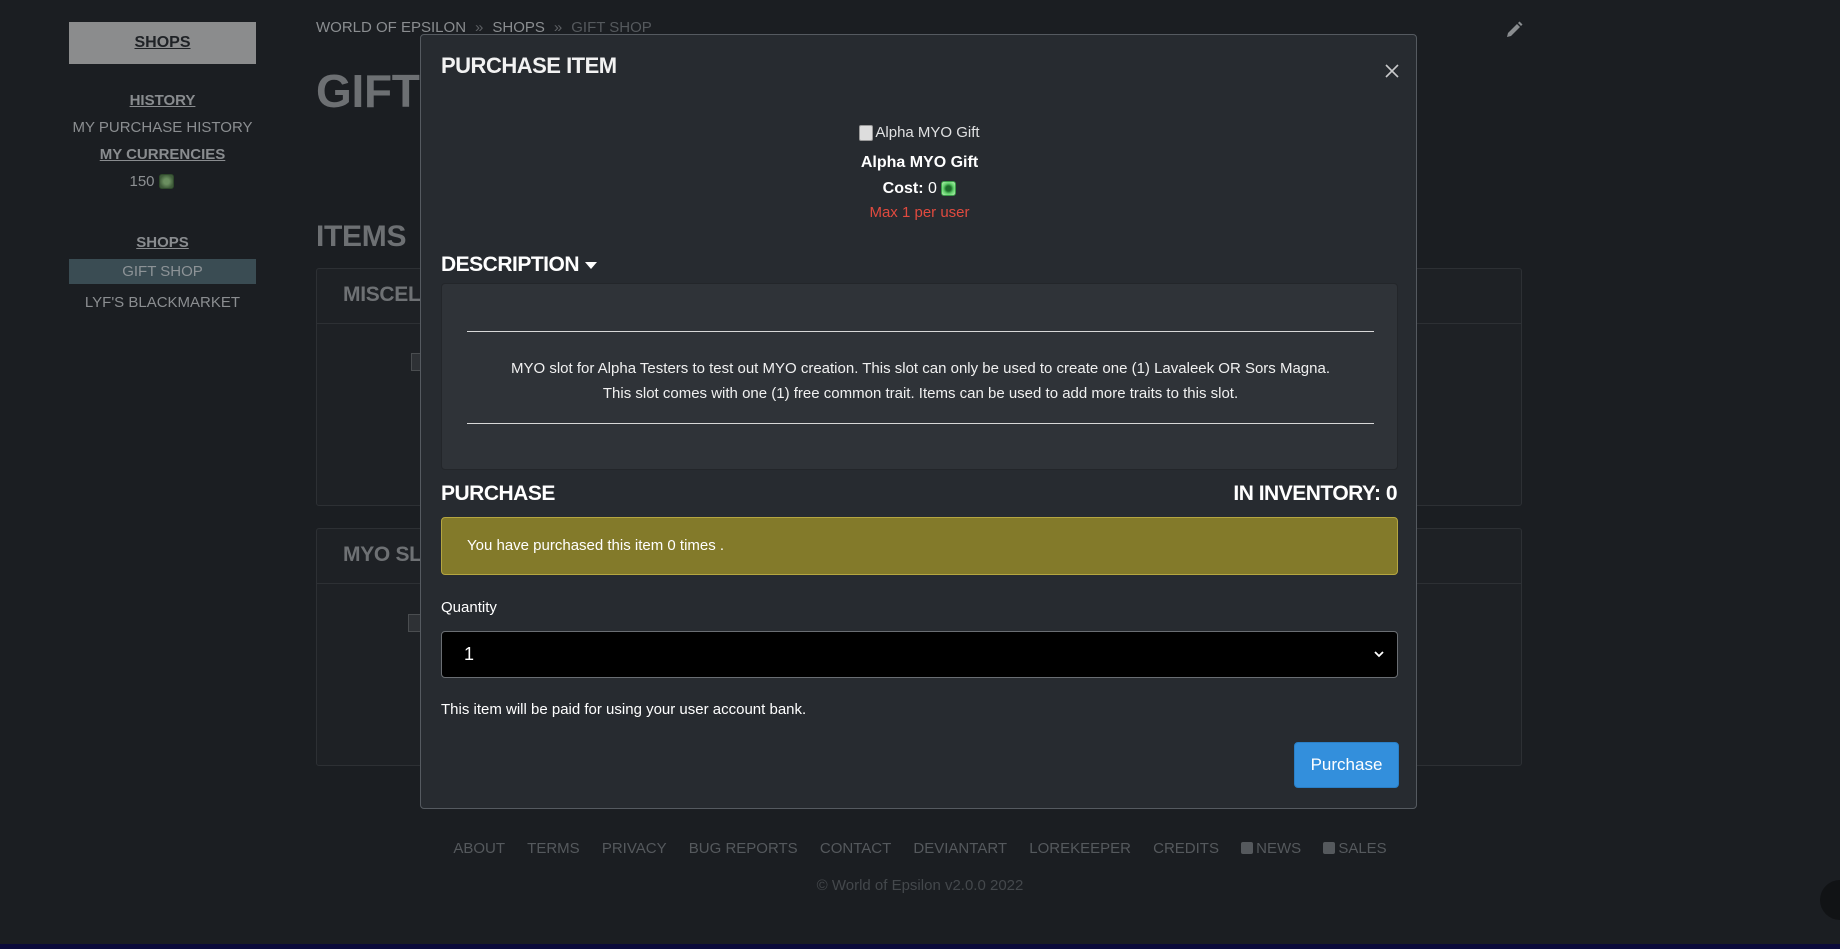  I want to click on footer-link-about: ABOUT, so click(479, 848).